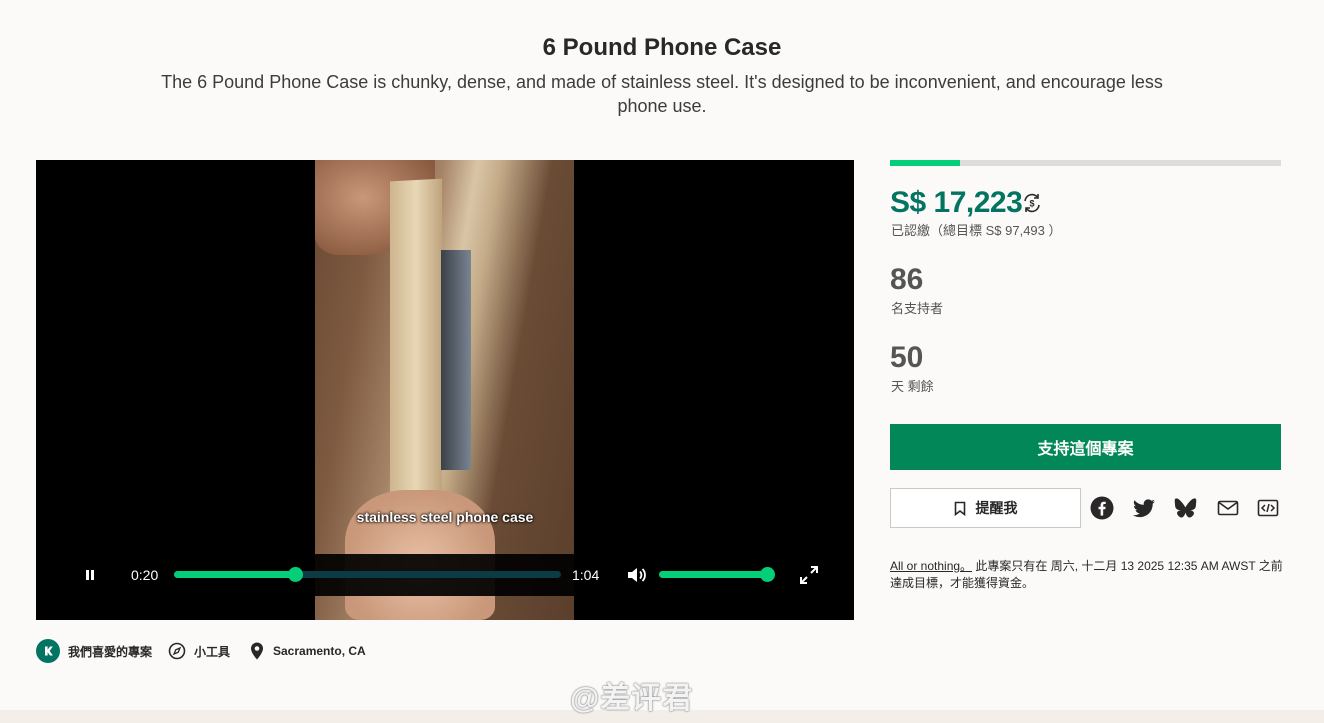 This screenshot has height=723, width=1324. I want to click on category-link: 小工具, so click(199, 651).